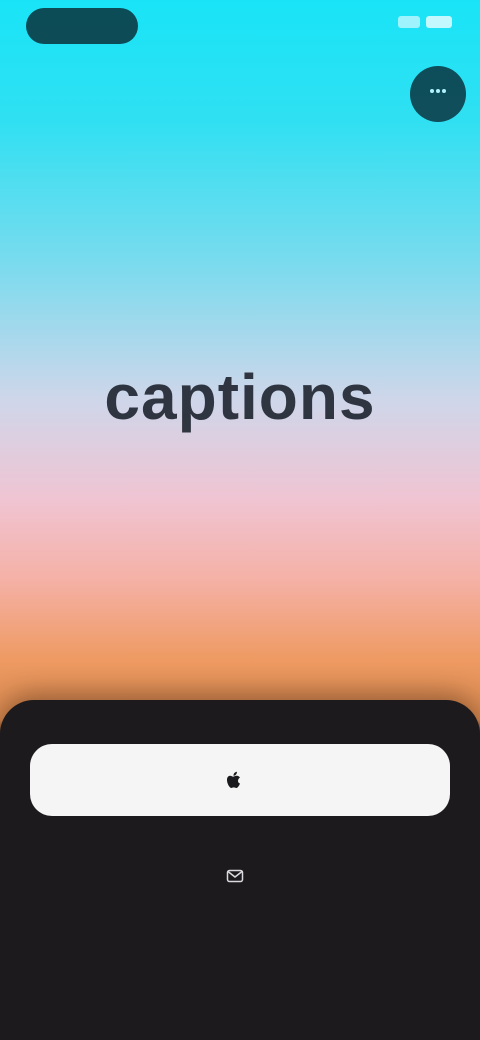 Image resolution: width=480 pixels, height=1040 pixels. What do you see at coordinates (425, 22) in the screenshot?
I see `status-indicators` at bounding box center [425, 22].